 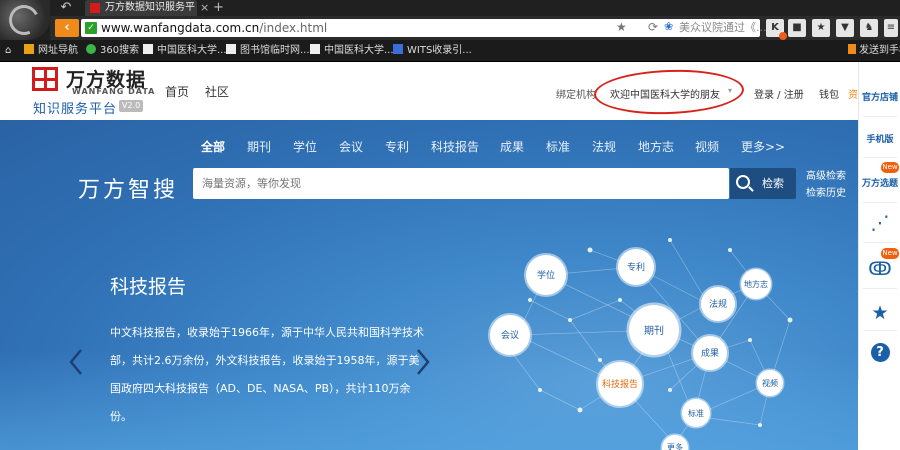 I want to click on rss-icon: ↂ, so click(x=879, y=269).